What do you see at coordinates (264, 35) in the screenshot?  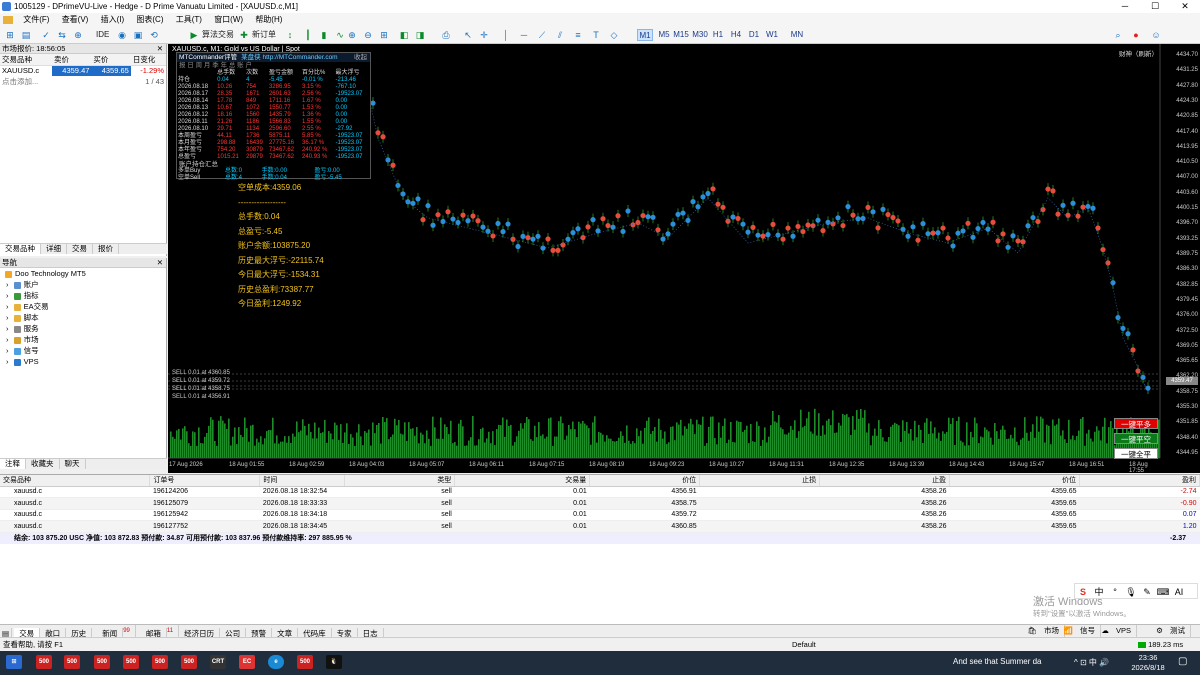 I see `new-order-button: 新订单` at bounding box center [264, 35].